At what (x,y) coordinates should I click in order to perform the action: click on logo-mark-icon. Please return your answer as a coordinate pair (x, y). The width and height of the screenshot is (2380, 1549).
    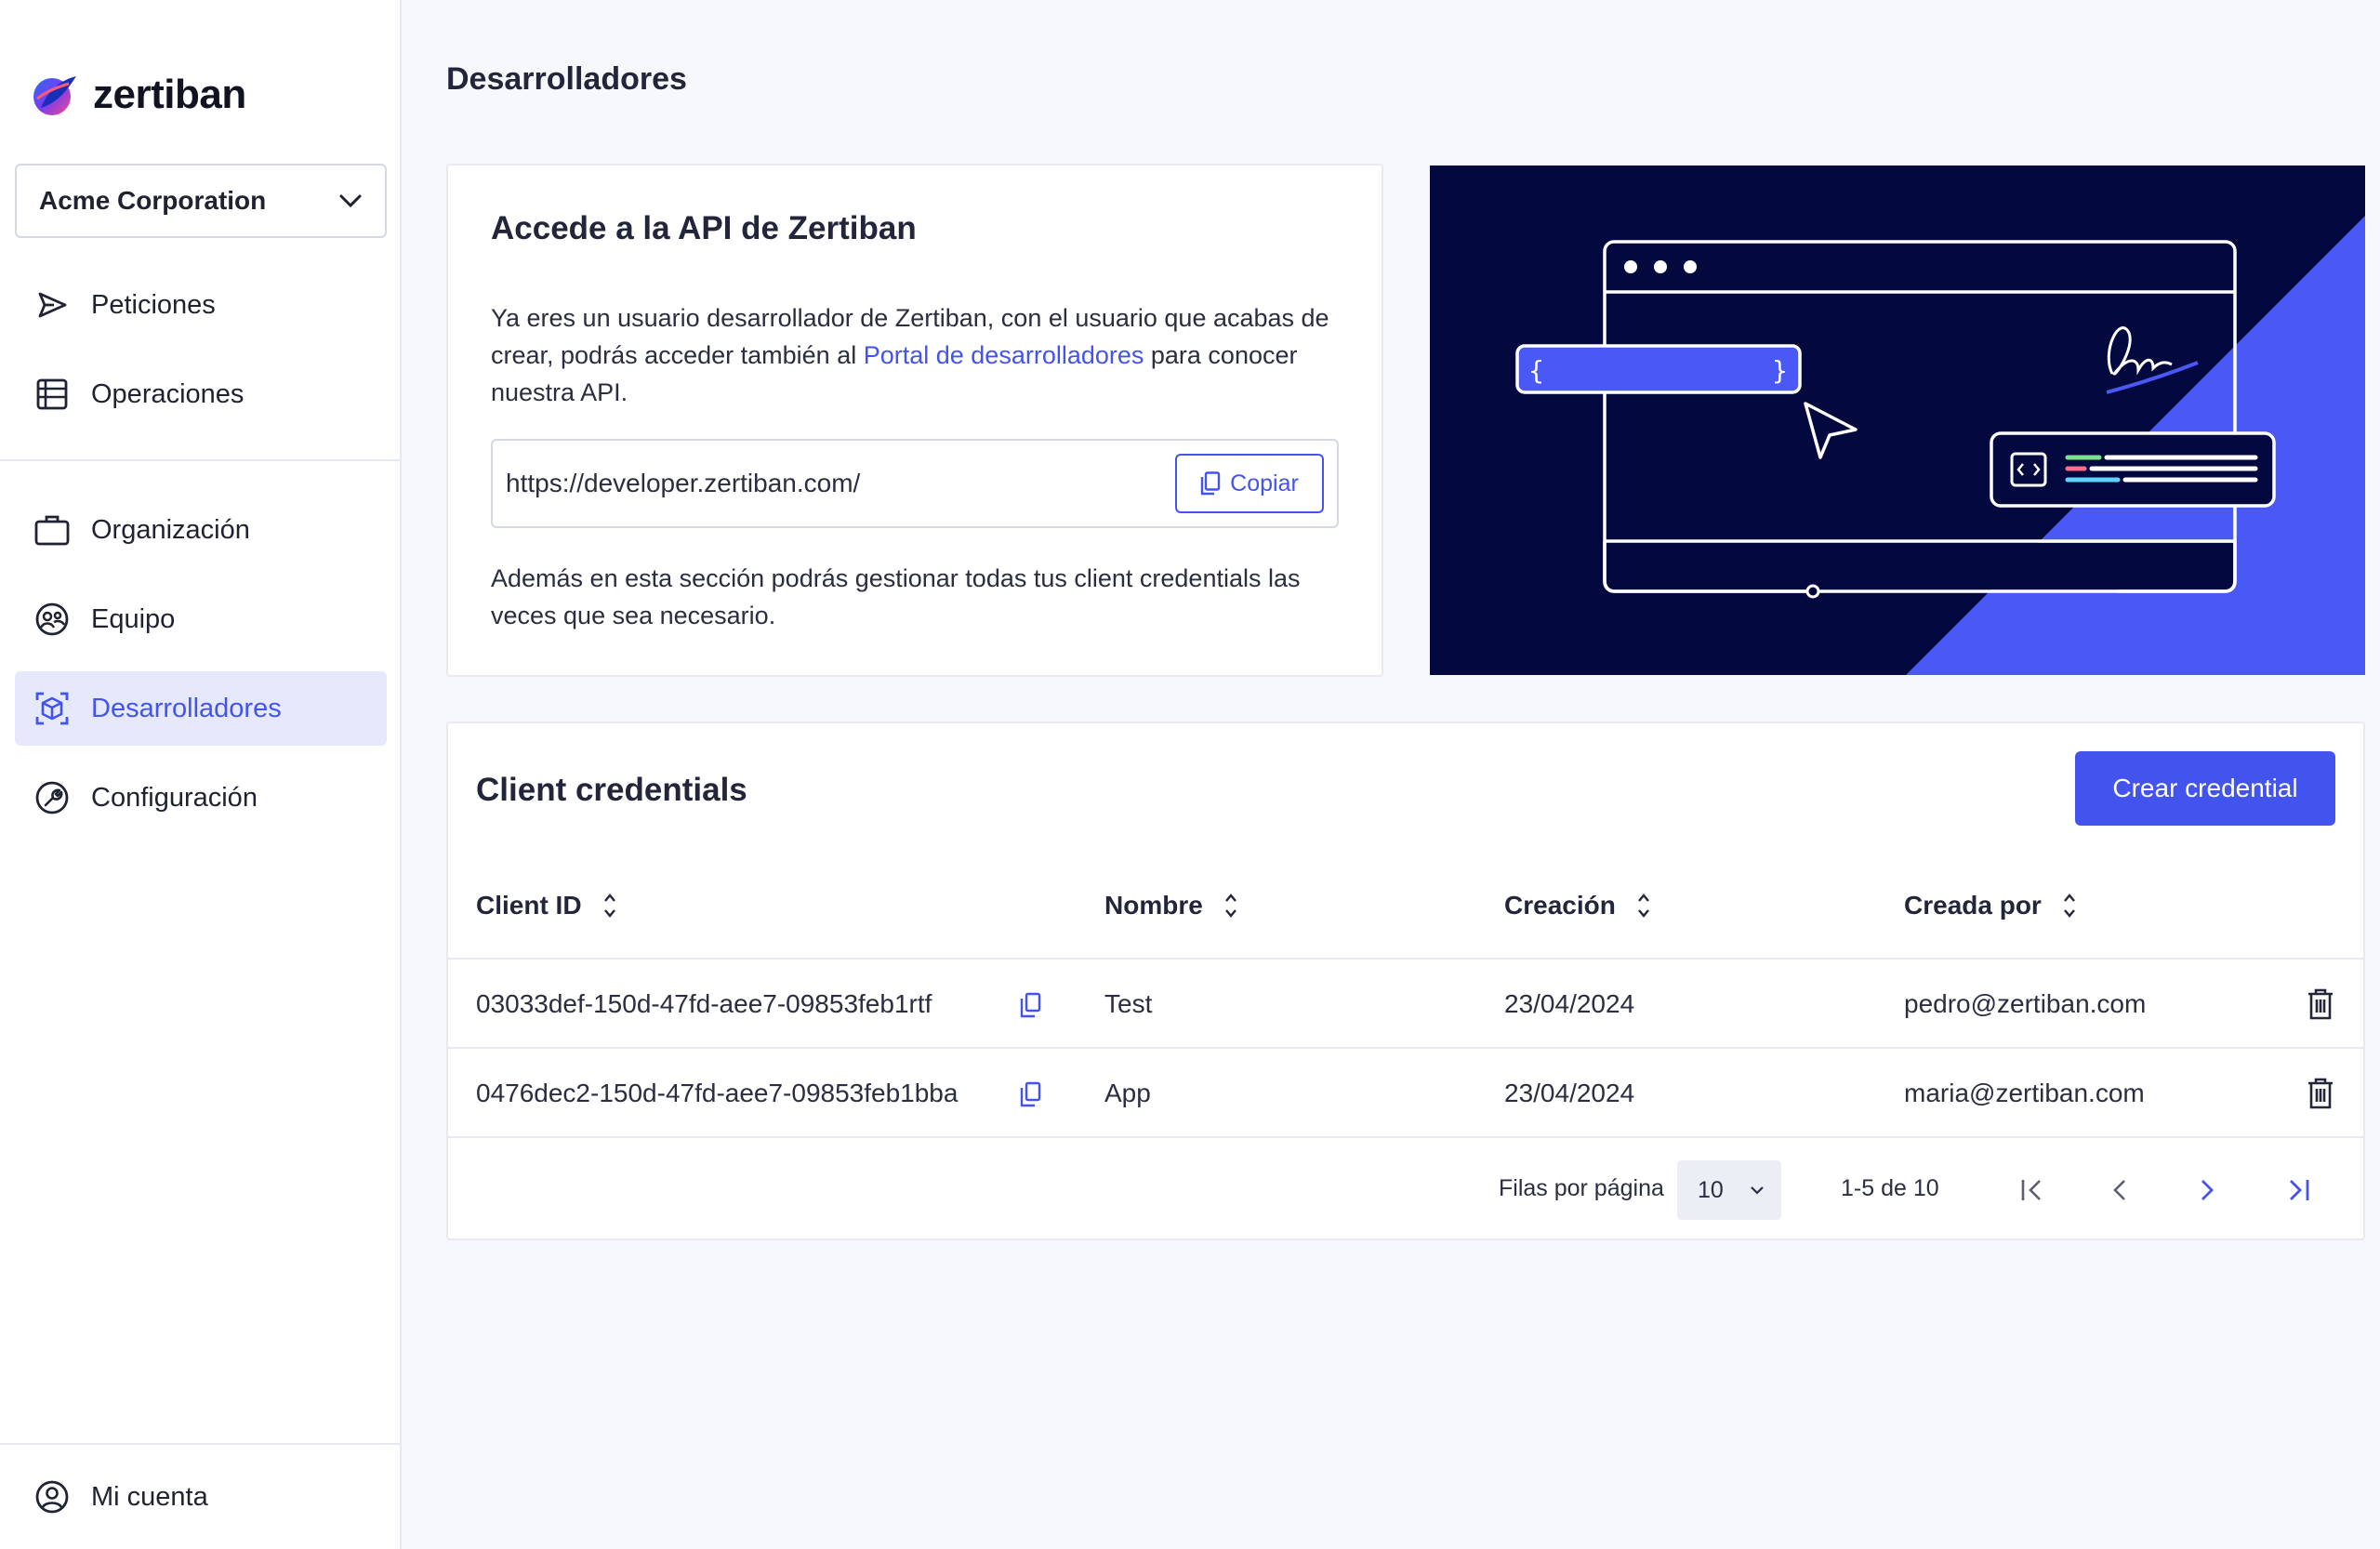
    Looking at the image, I should click on (54, 95).